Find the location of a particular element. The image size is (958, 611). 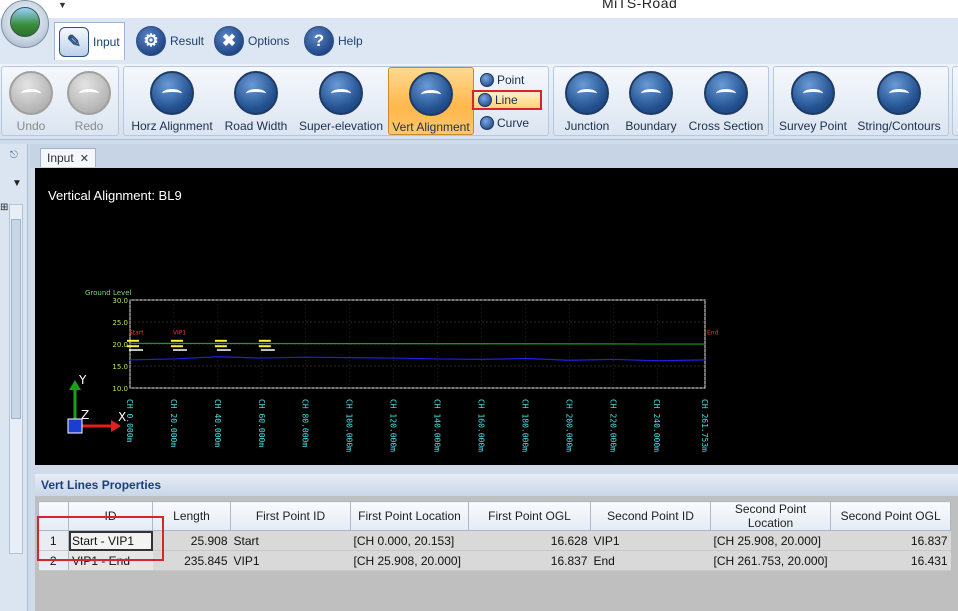

super-elevation-button: Super-elevation is located at coordinates (341, 101).